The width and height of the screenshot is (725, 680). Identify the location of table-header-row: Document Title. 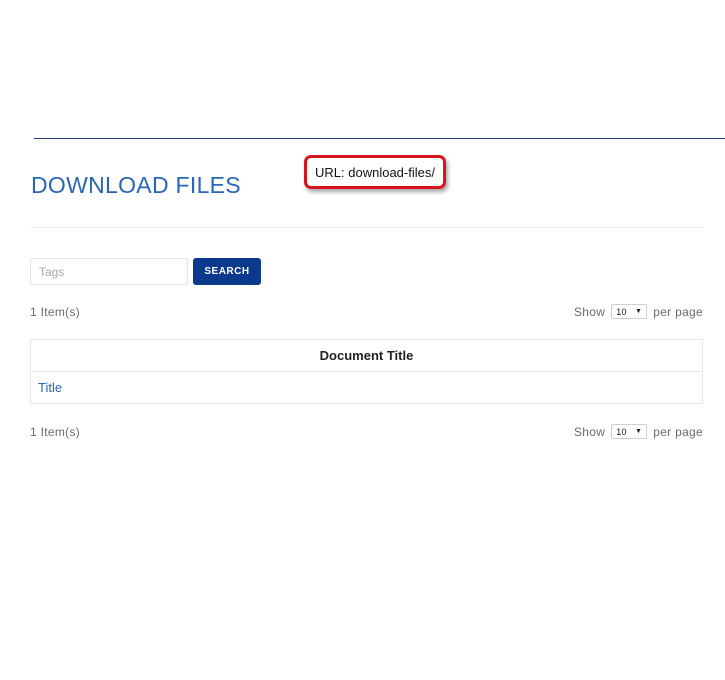
(366, 355).